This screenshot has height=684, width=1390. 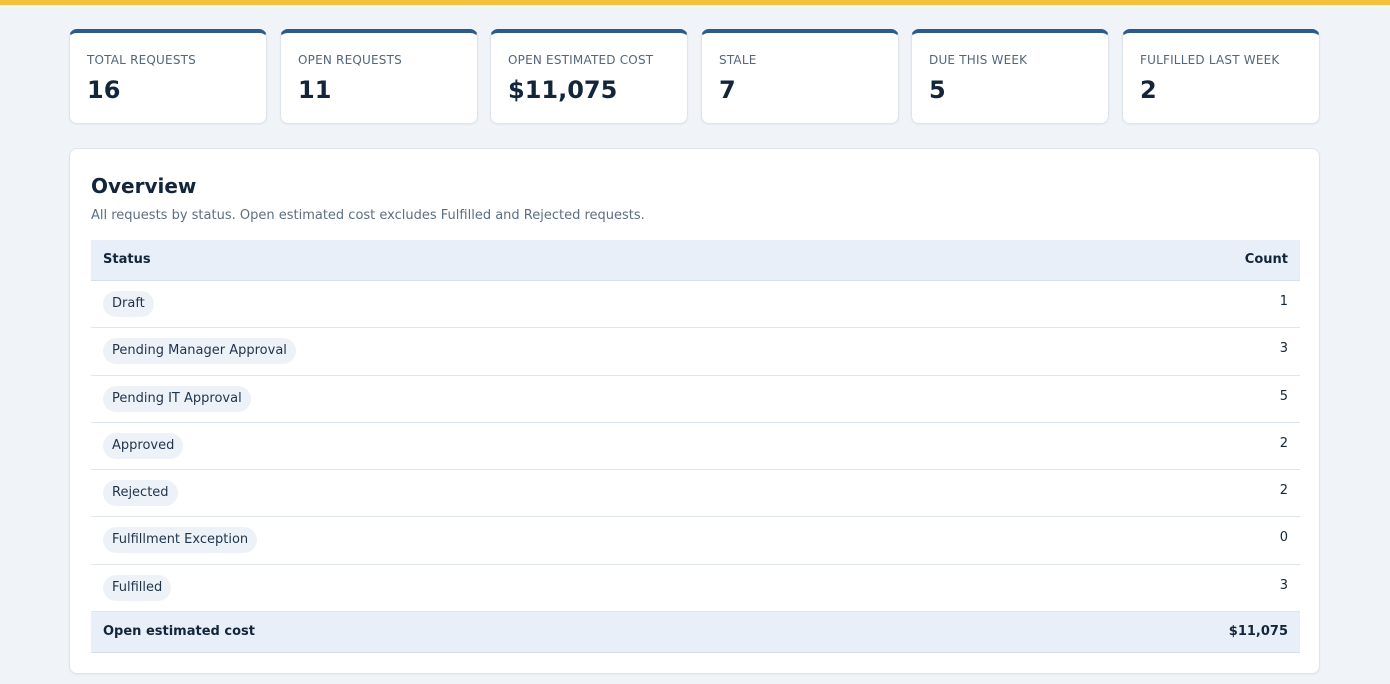 I want to click on status-pill: Draft, so click(x=128, y=304).